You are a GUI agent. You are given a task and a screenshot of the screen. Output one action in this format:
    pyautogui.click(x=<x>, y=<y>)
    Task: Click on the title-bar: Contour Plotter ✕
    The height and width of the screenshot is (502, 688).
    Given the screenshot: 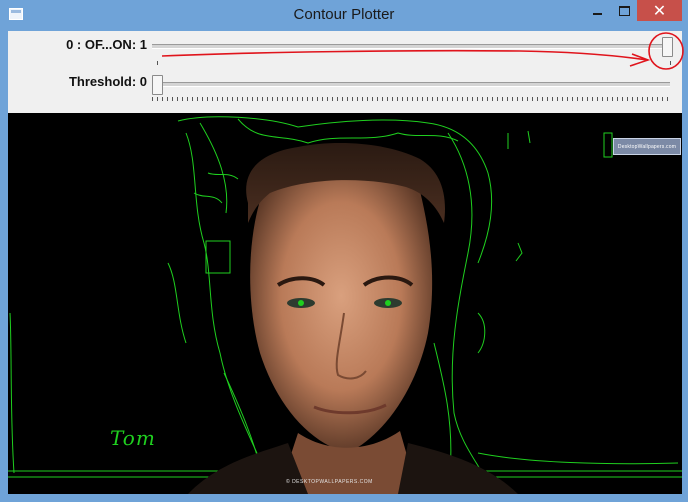 What is the action you would take?
    pyautogui.click(x=344, y=15)
    